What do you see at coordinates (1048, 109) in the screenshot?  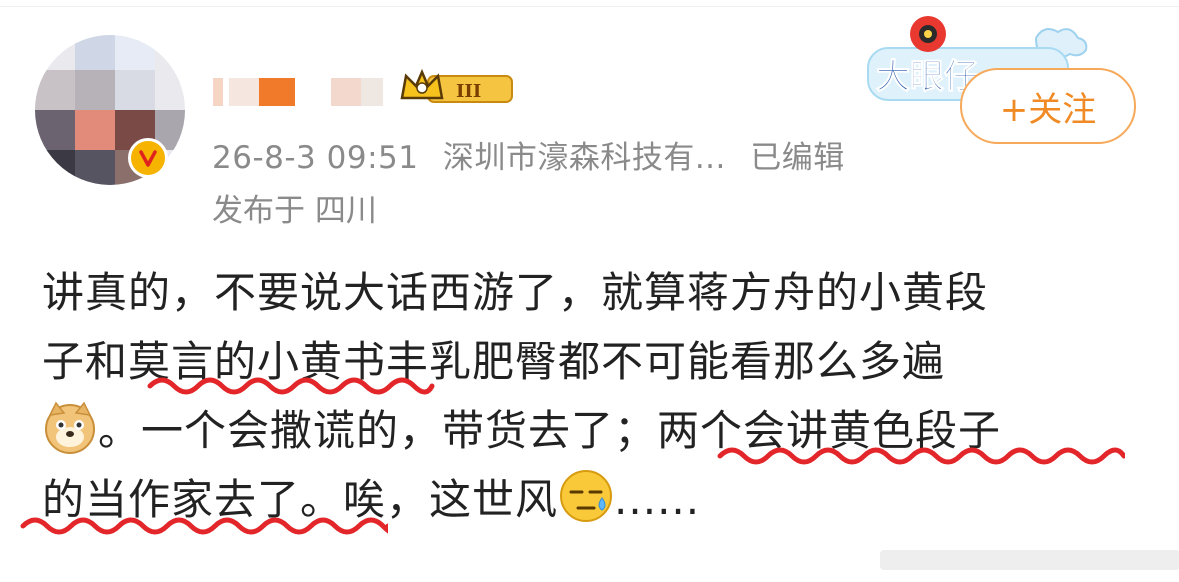 I see `follow-label: +关注` at bounding box center [1048, 109].